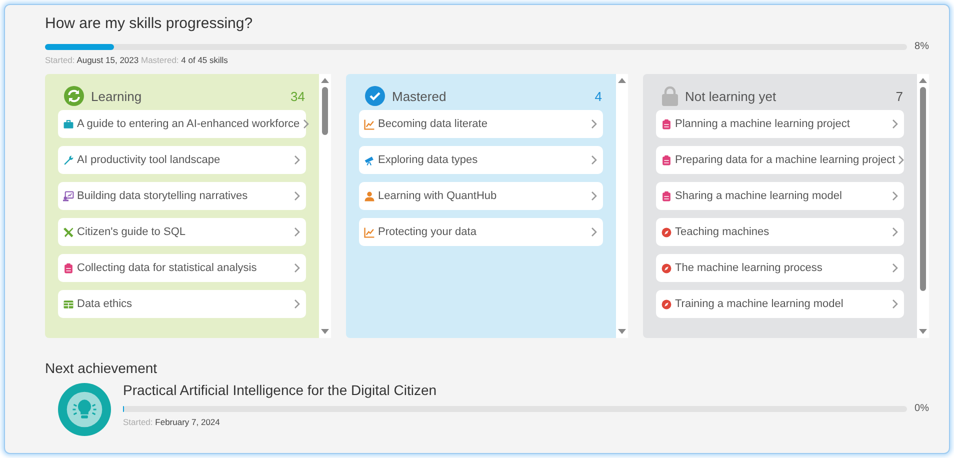 The width and height of the screenshot is (954, 458). What do you see at coordinates (369, 196) in the screenshot?
I see `person-icon` at bounding box center [369, 196].